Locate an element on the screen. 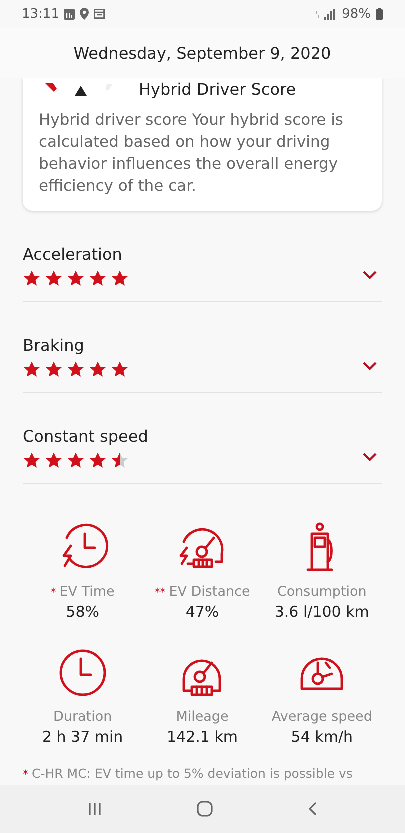 This screenshot has width=405, height=833. stat-value: 58% is located at coordinates (83, 612).